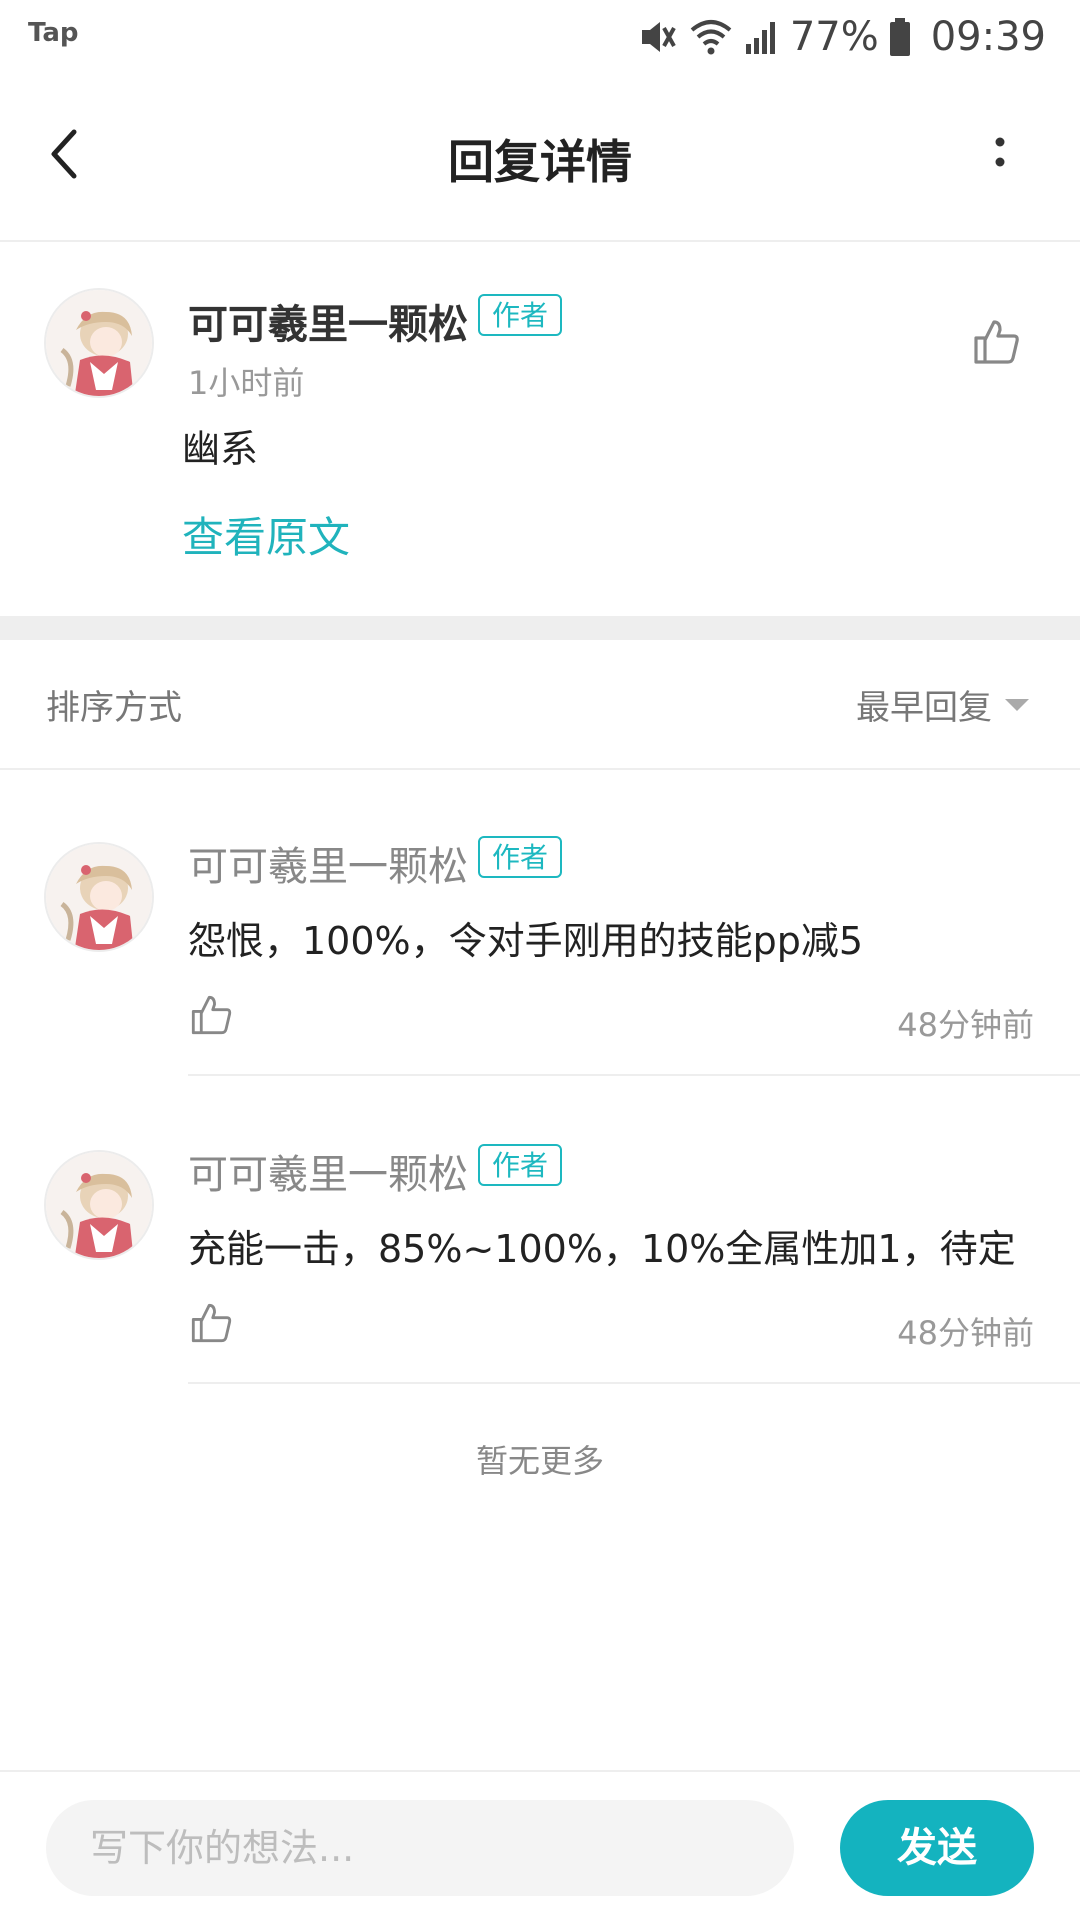 The height and width of the screenshot is (1922, 1080). I want to click on wifi-icon, so click(711, 37).